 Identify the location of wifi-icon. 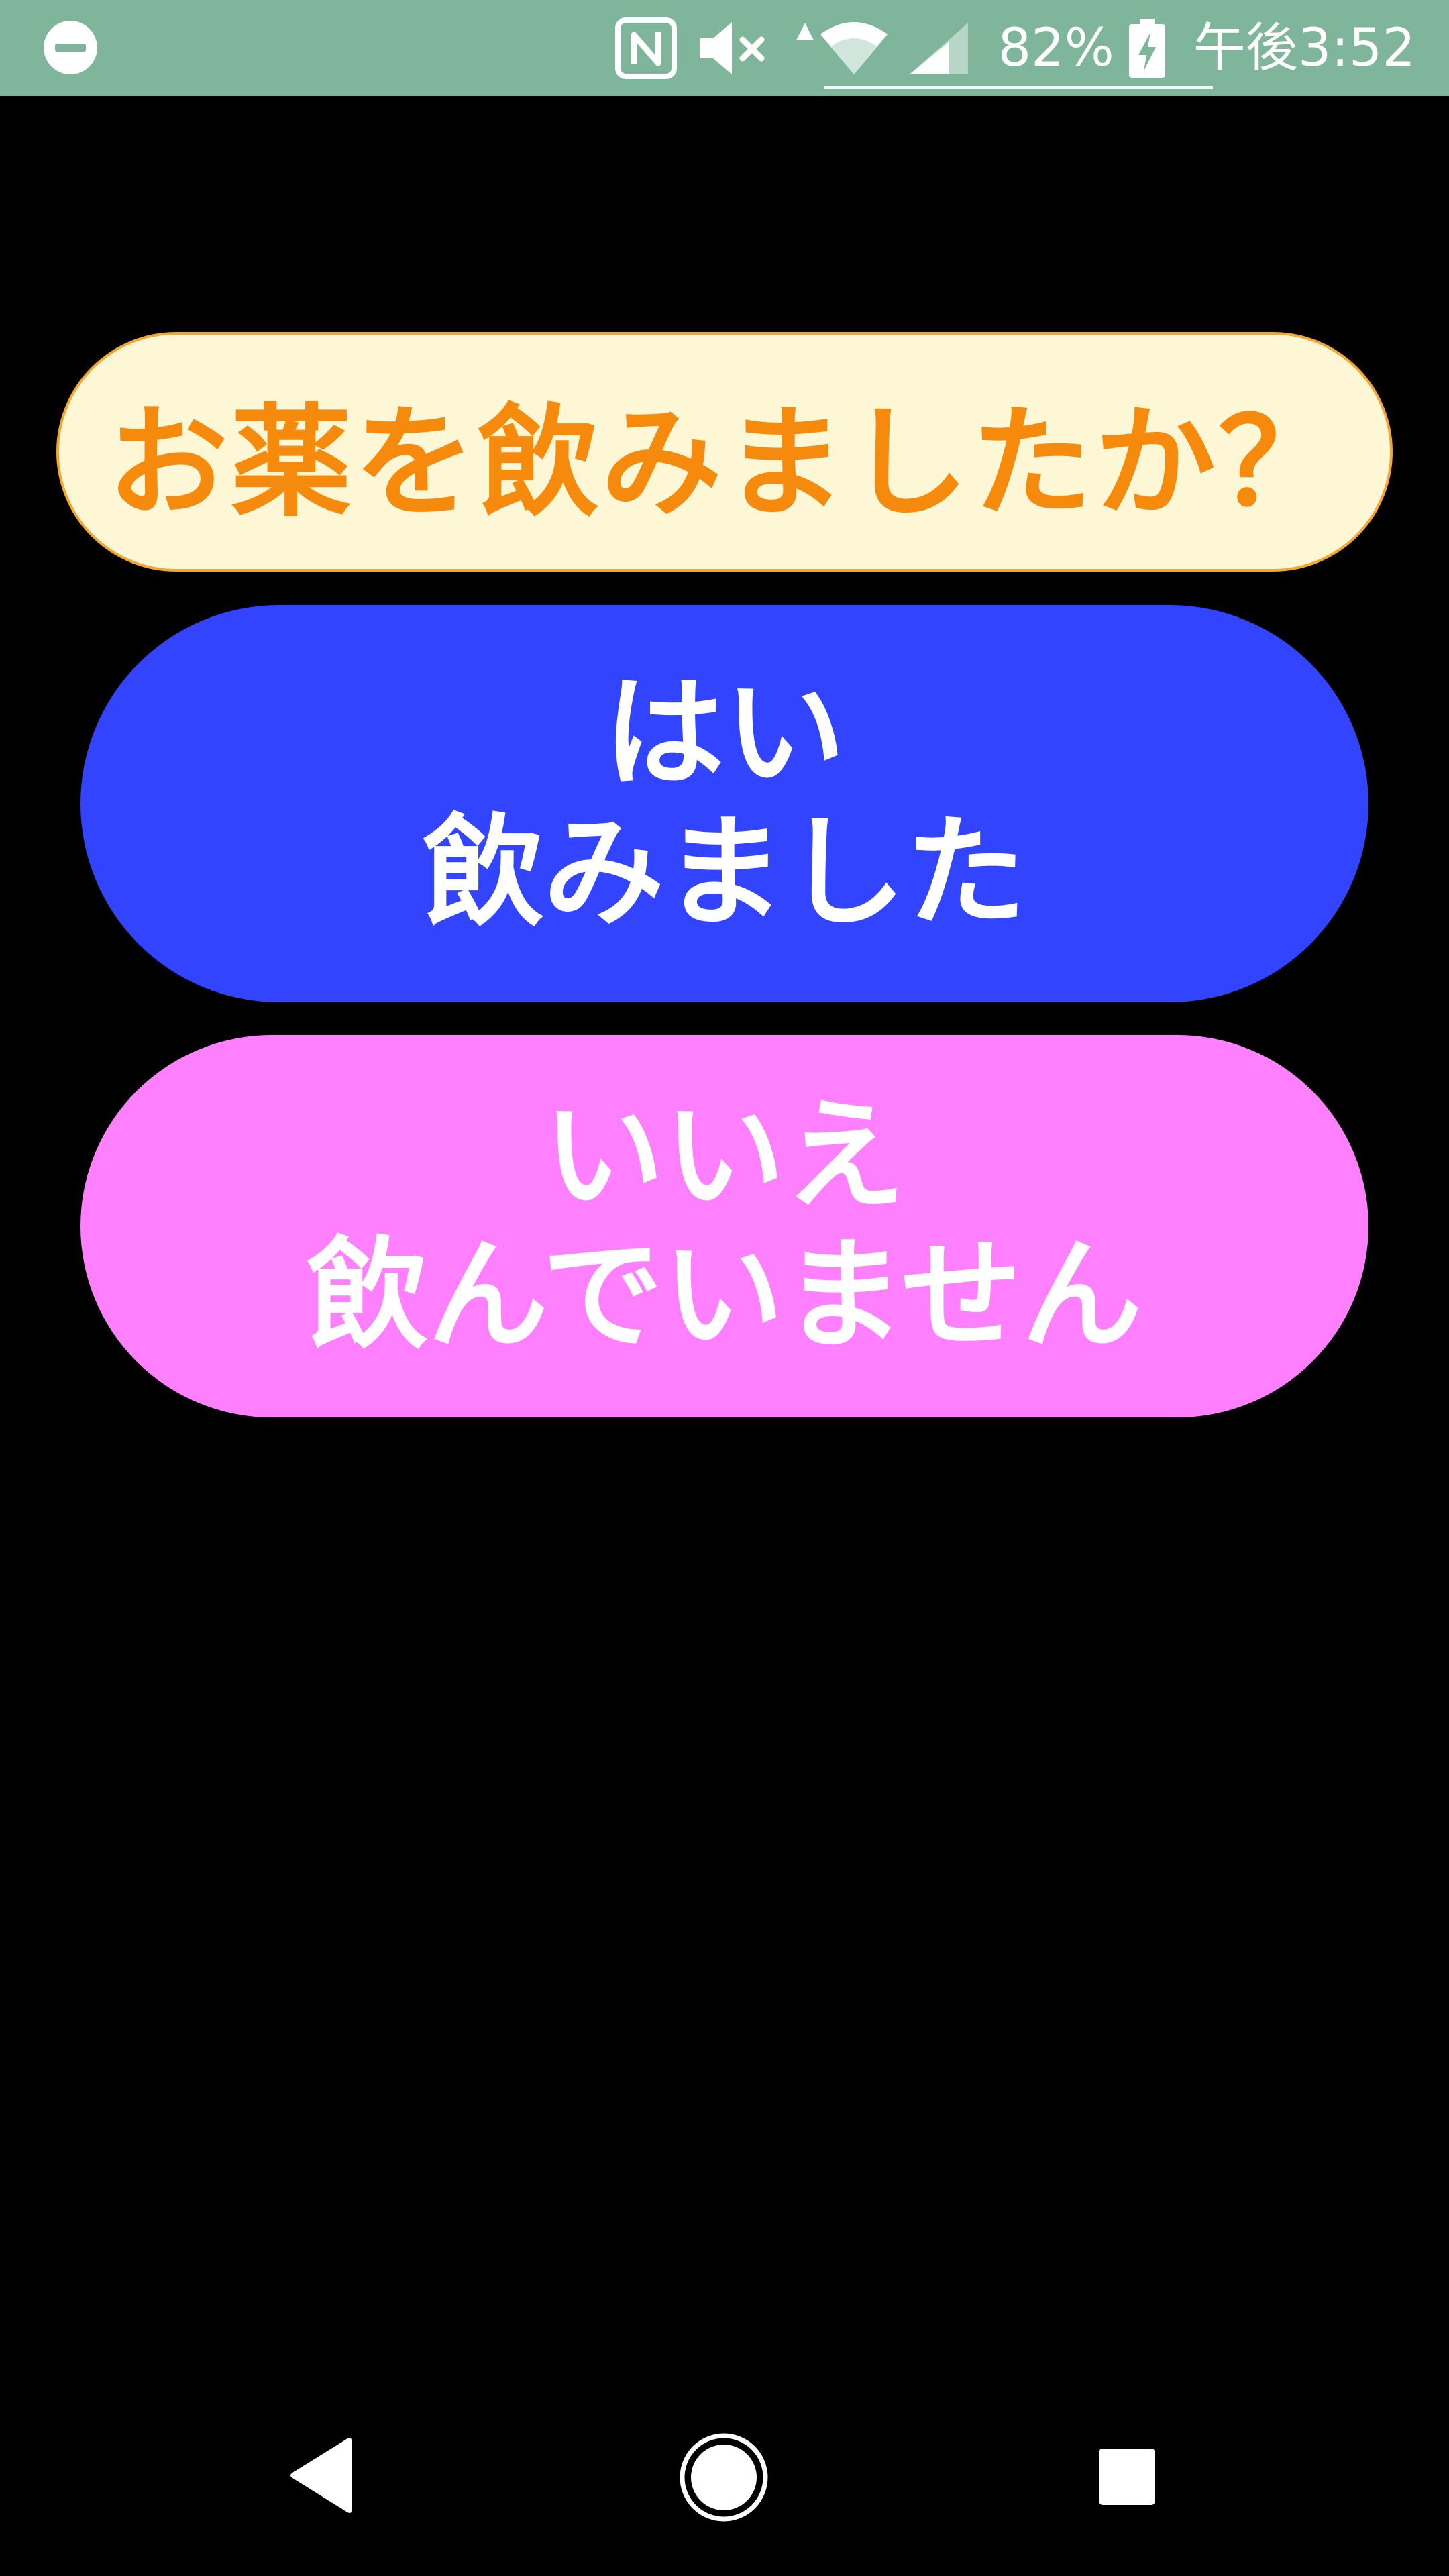
(854, 47).